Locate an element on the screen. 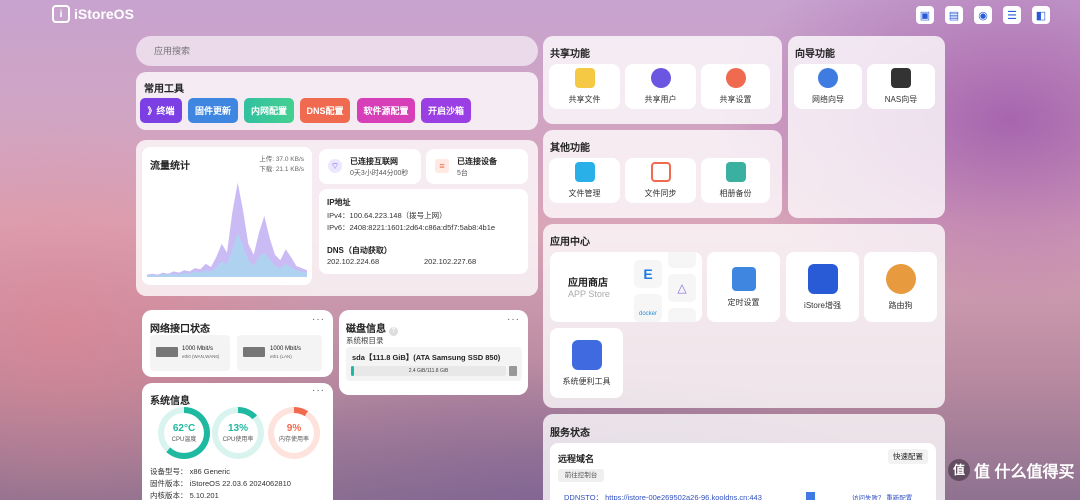  gauge-inner: 62°C CPU温度 is located at coordinates (184, 433).